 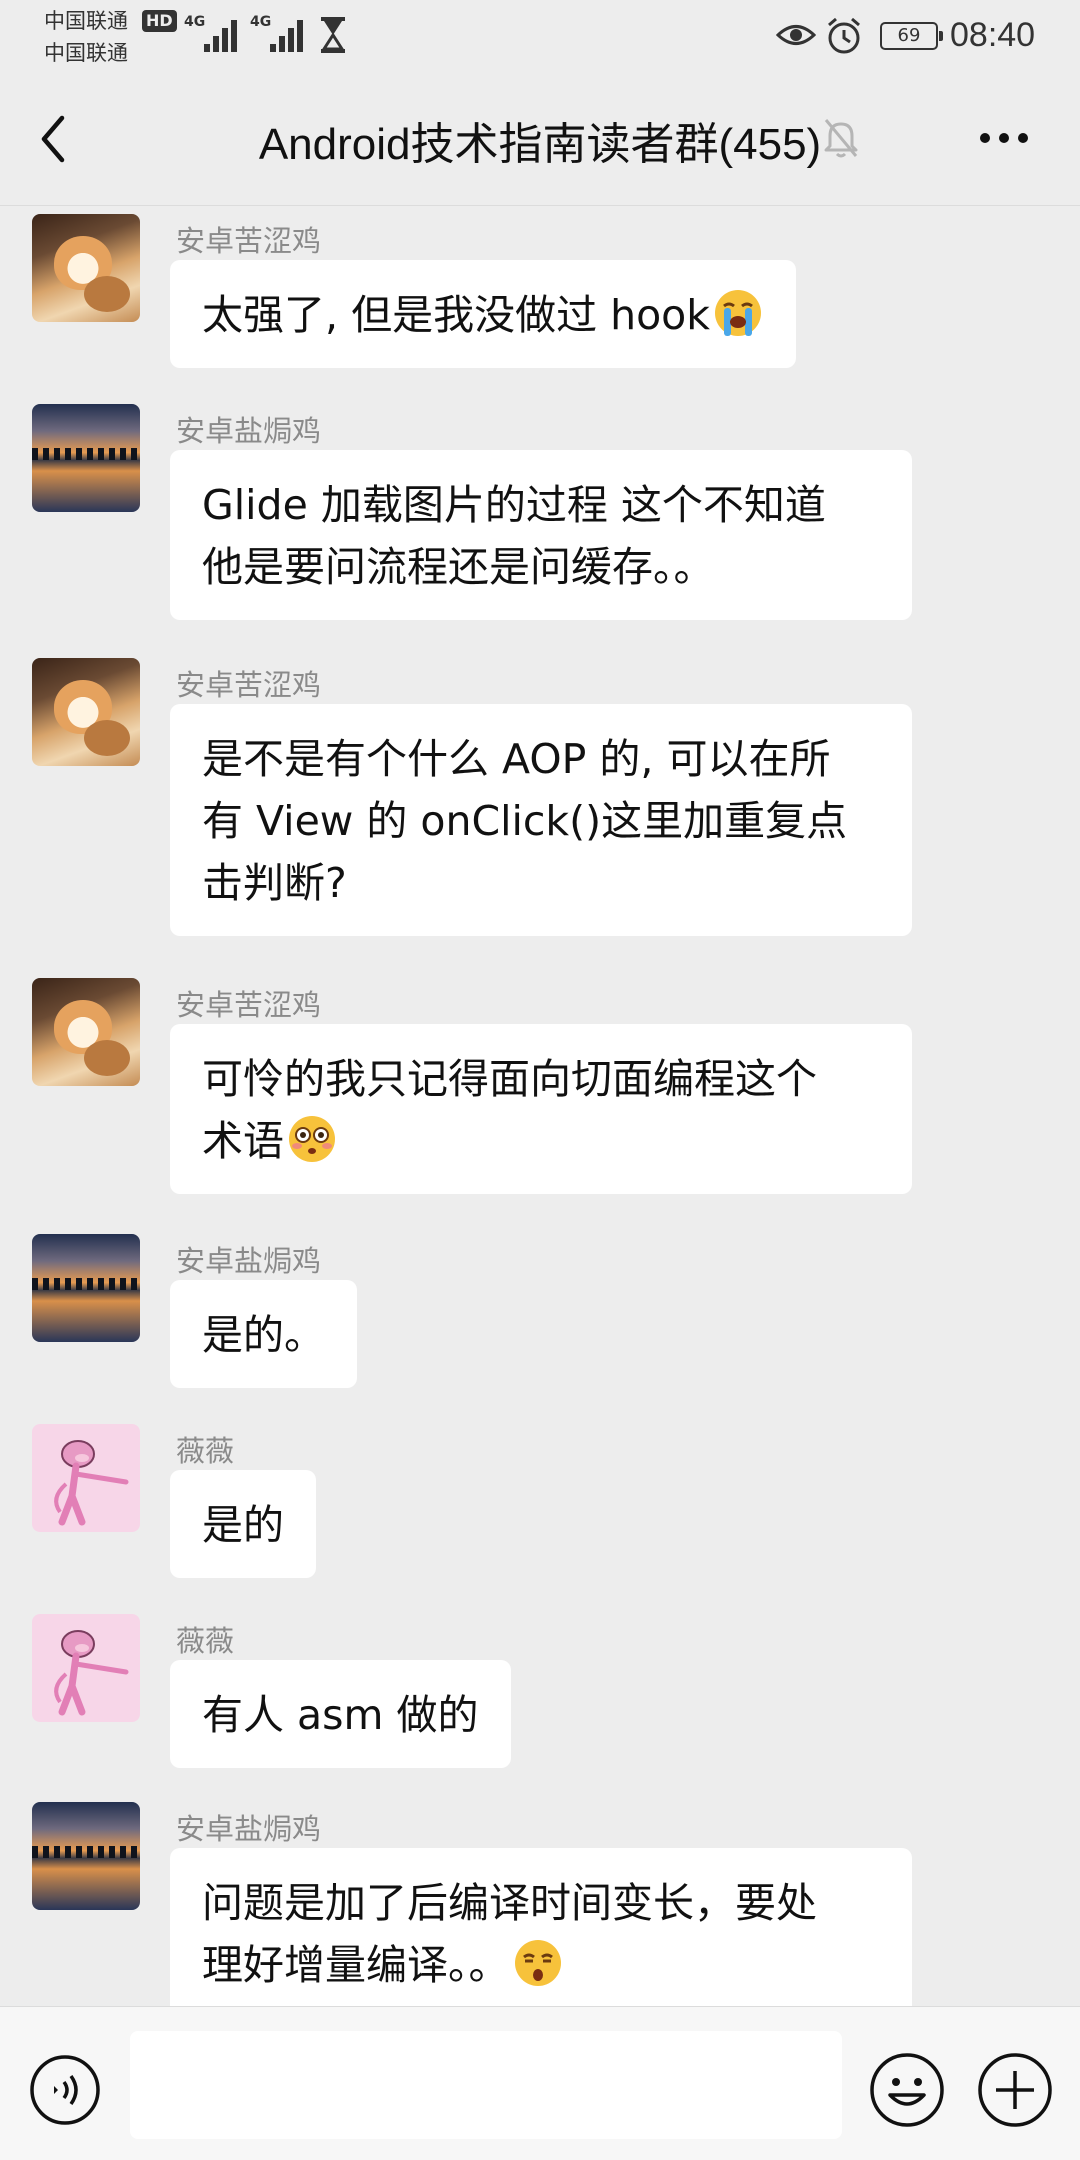 What do you see at coordinates (333, 35) in the screenshot?
I see `hourglass-icon` at bounding box center [333, 35].